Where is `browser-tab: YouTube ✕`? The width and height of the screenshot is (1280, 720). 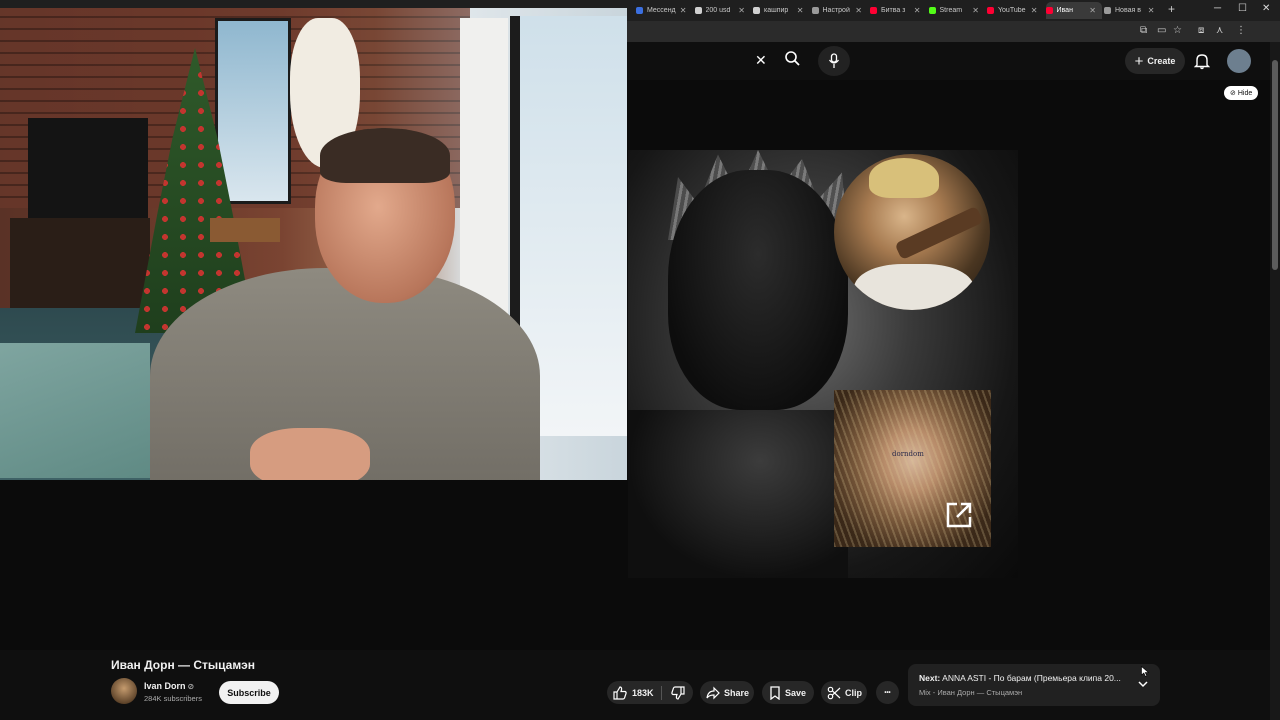
browser-tab: YouTube ✕ is located at coordinates (1015, 10).